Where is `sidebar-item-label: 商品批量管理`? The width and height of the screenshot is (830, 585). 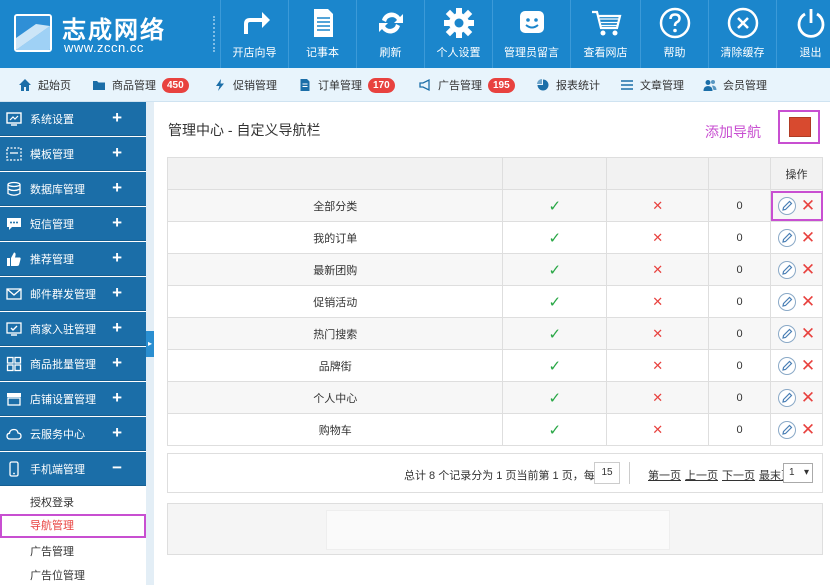
sidebar-item-label: 商品批量管理 is located at coordinates (63, 364).